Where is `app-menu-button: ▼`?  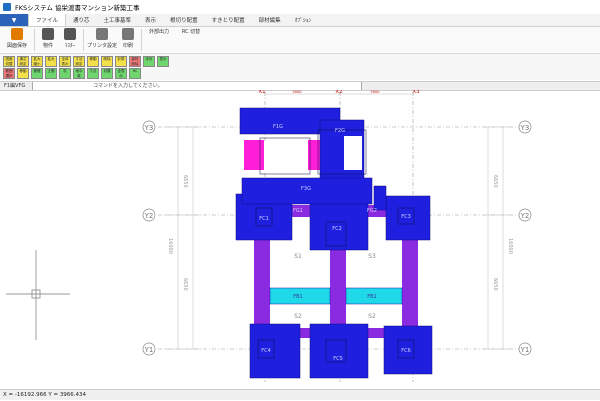
app-menu-button: ▼ is located at coordinates (14, 20).